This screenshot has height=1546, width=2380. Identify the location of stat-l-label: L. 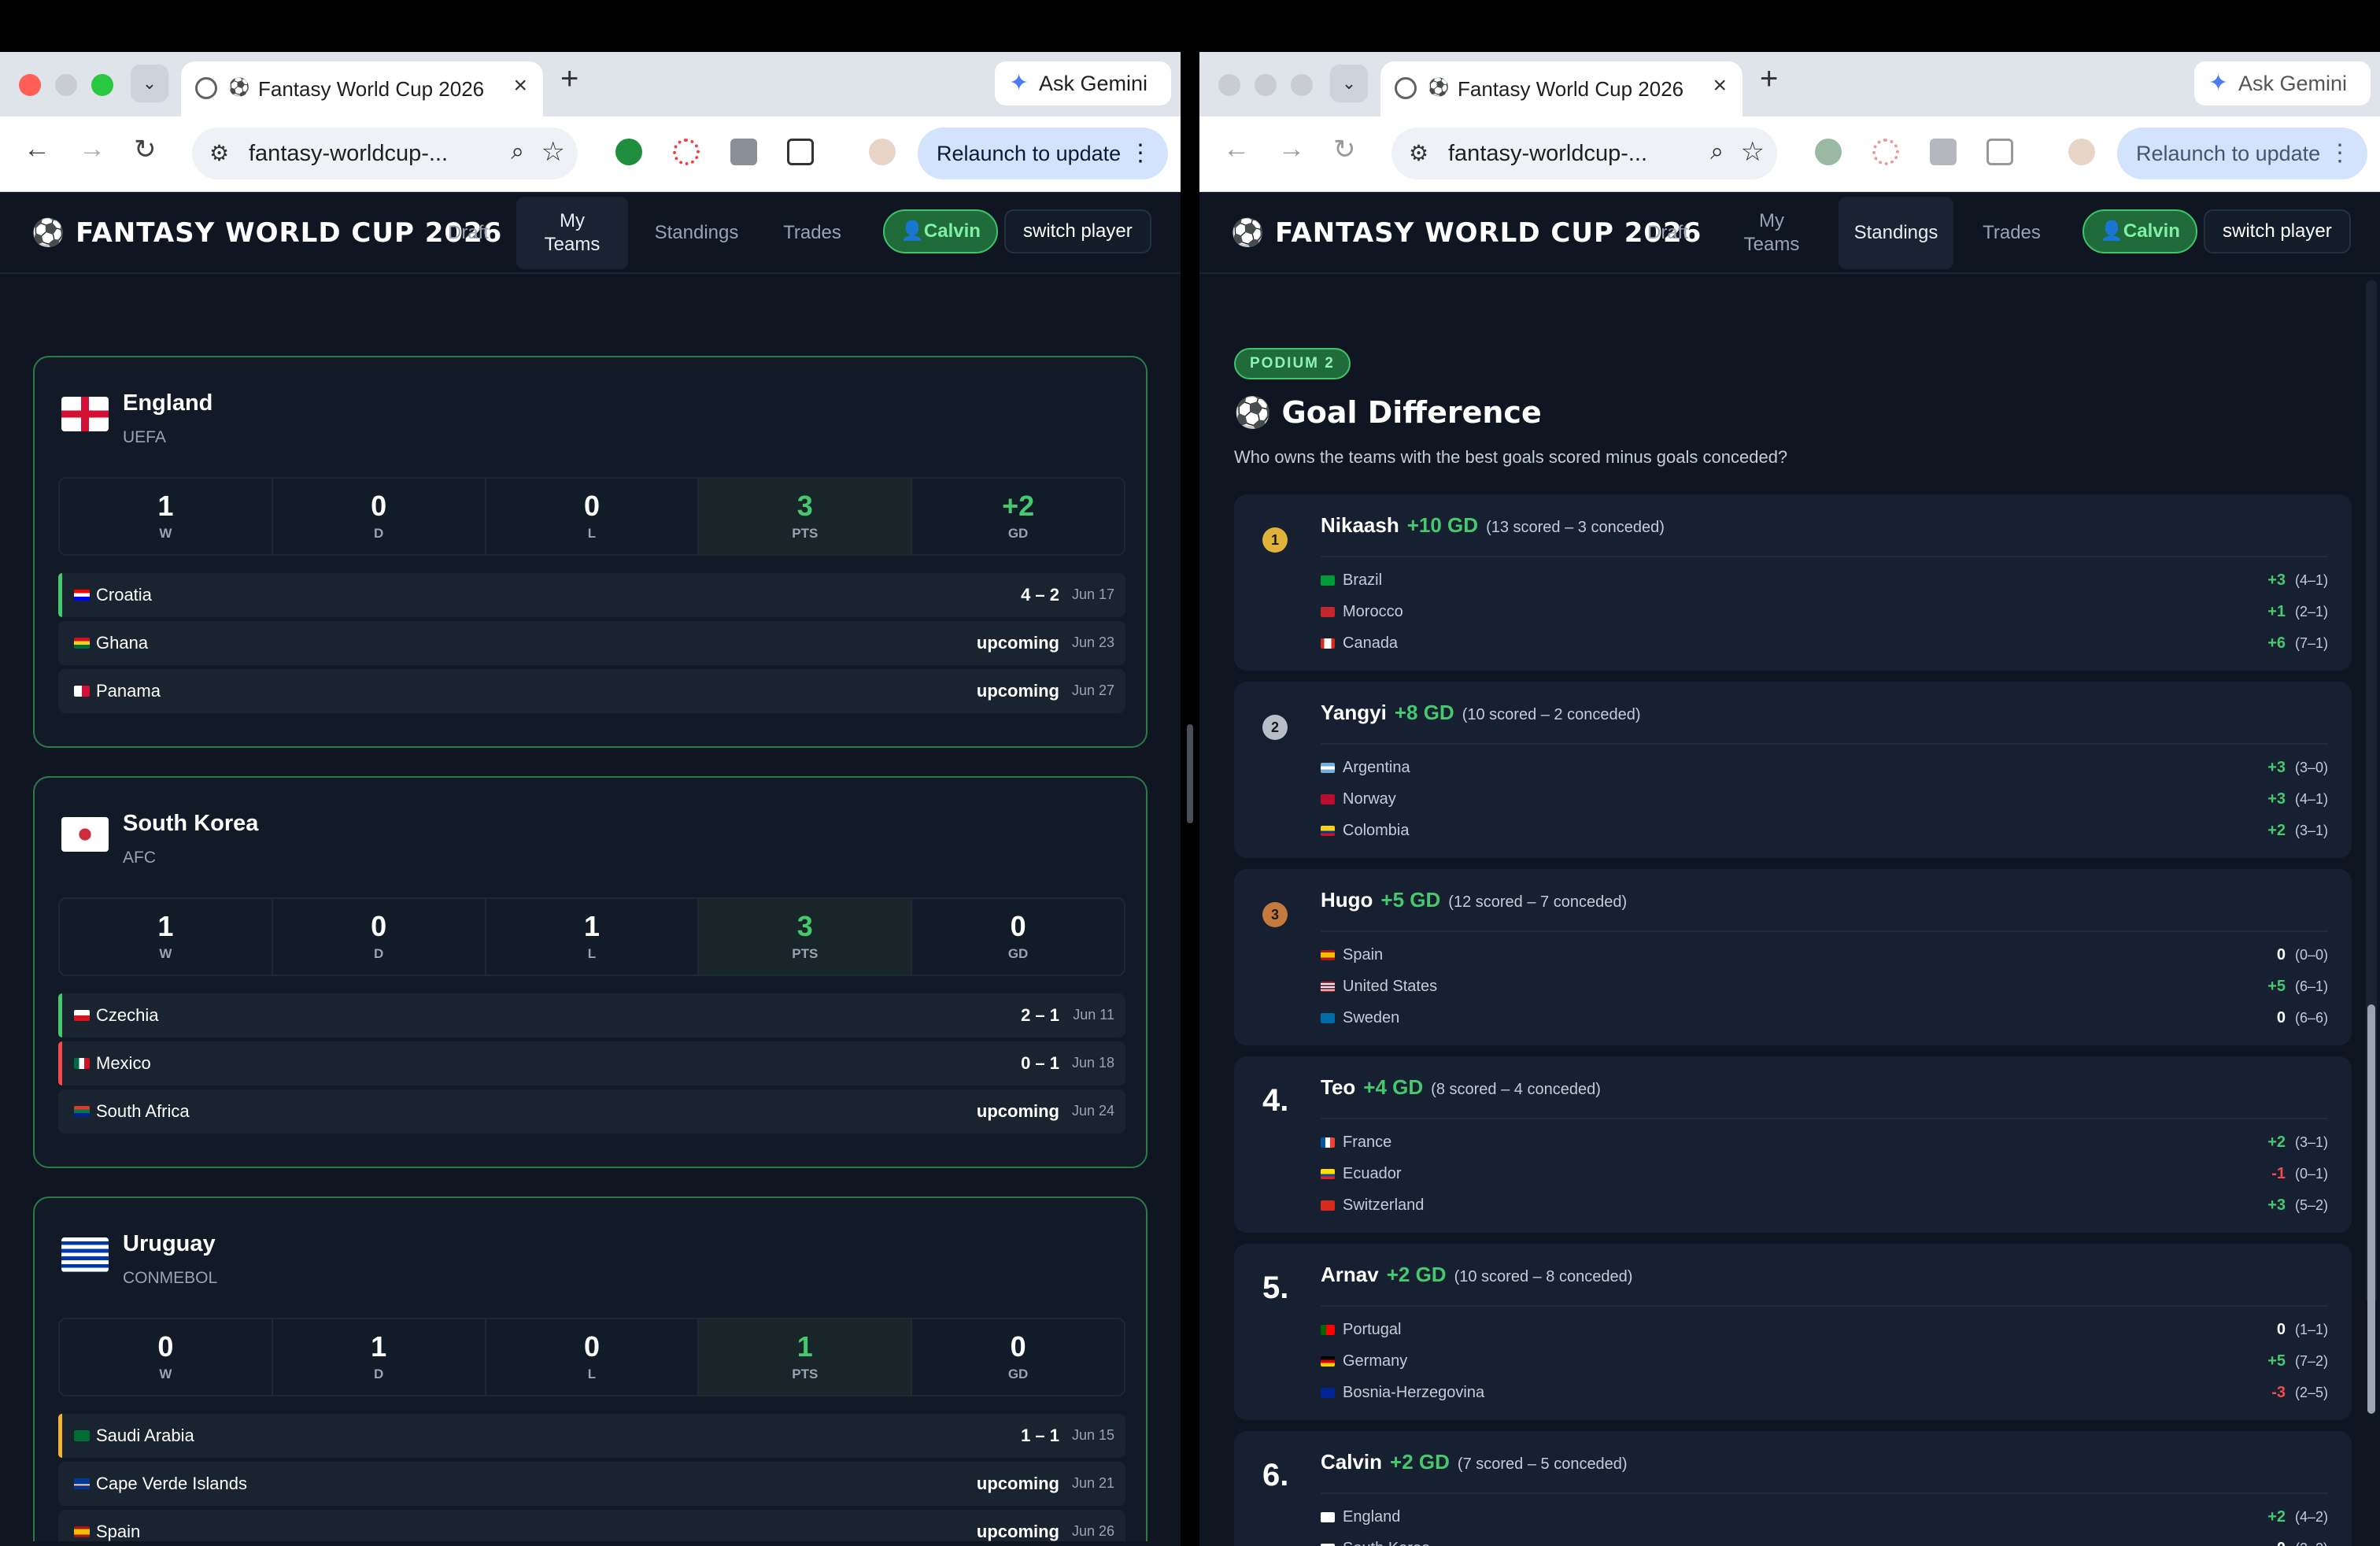
(592, 1374).